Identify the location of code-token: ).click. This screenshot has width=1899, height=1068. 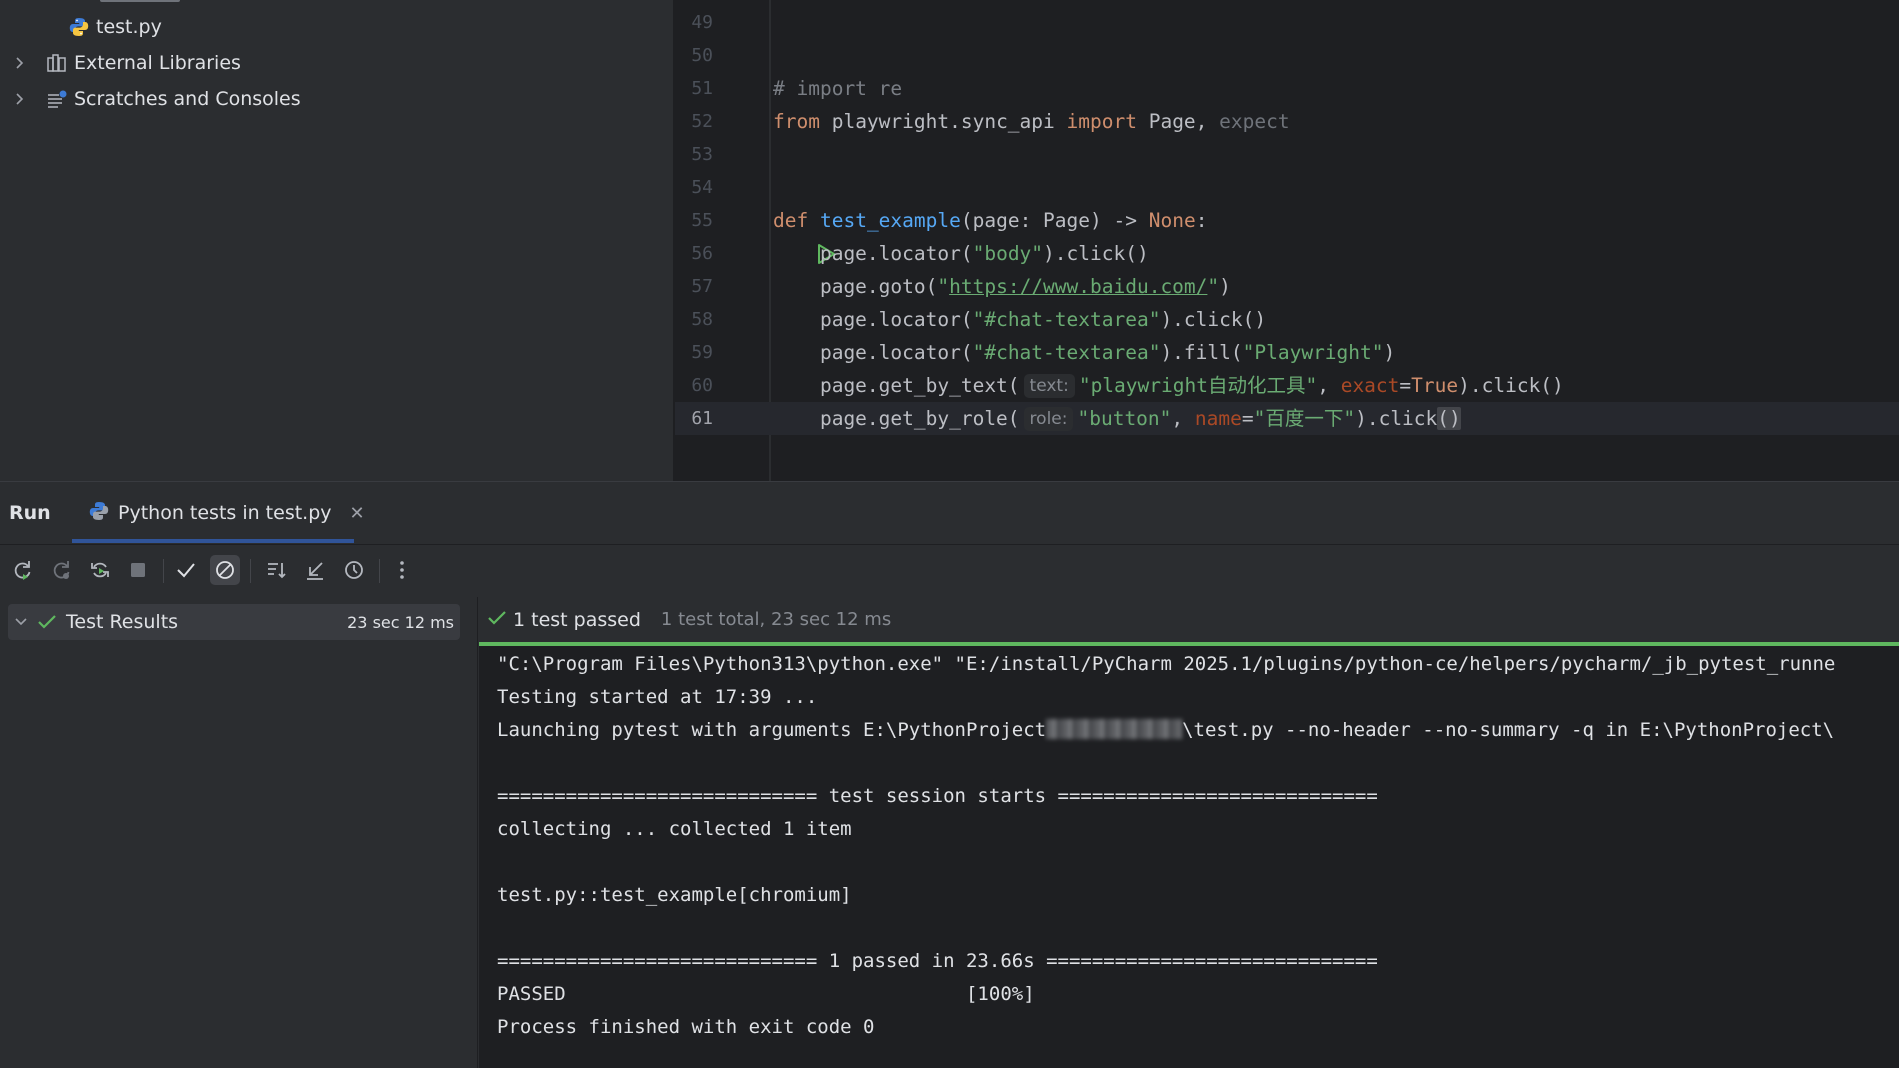
(1396, 418).